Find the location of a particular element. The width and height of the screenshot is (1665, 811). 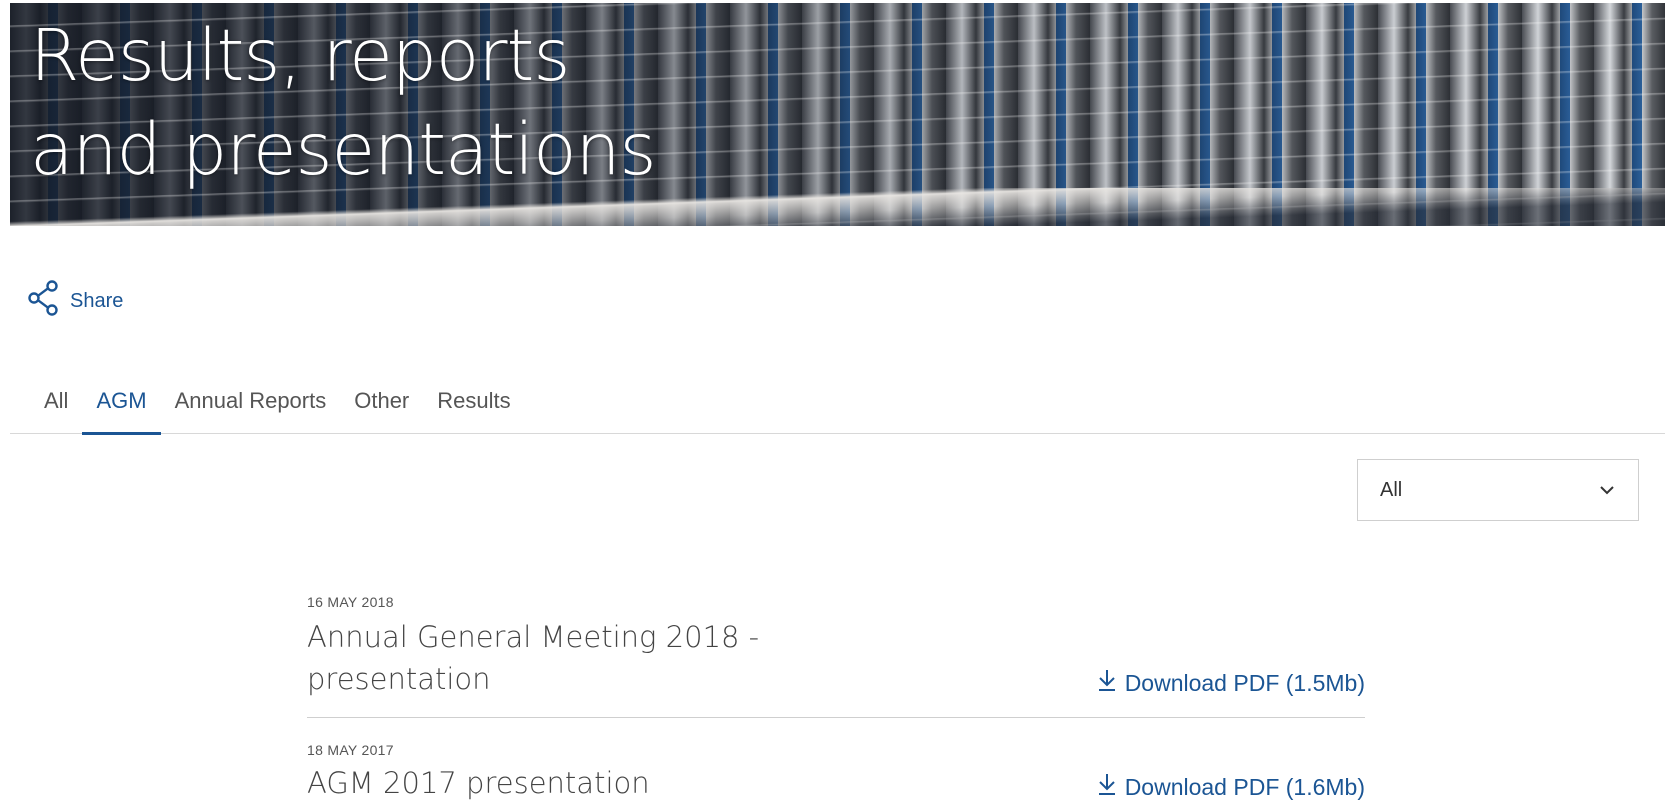

download-label: Download PDF (1.6Mb) is located at coordinates (1244, 786).